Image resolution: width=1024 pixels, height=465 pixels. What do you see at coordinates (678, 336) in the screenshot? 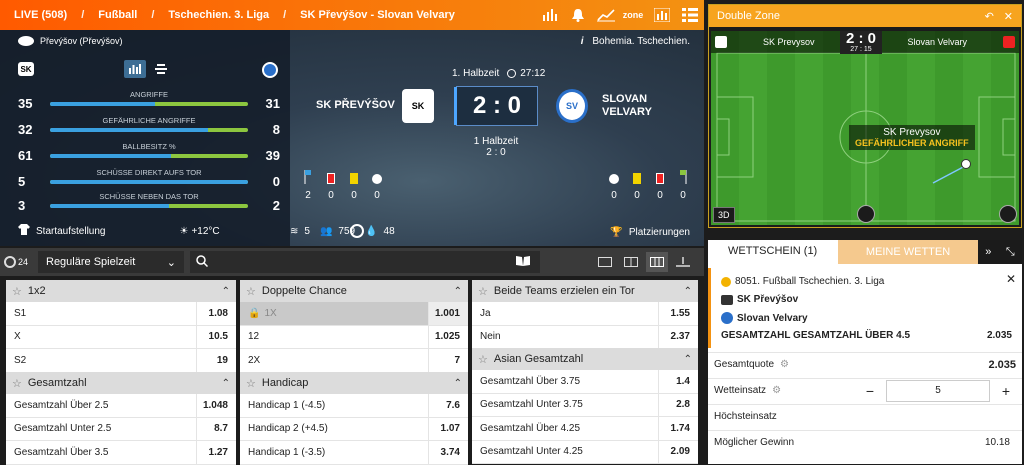
I see `odds-value: 2.37` at bounding box center [678, 336].